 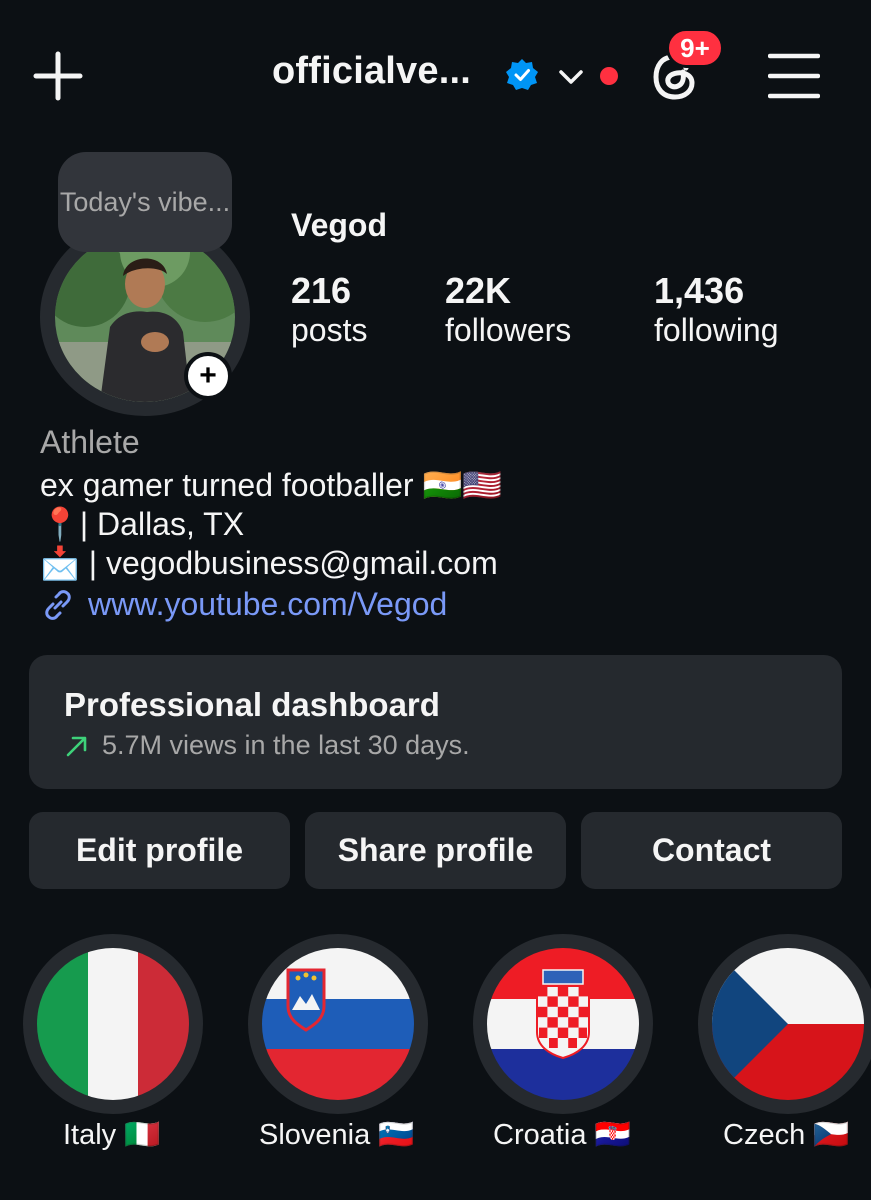 I want to click on highlight-czech, so click(x=784, y=1024).